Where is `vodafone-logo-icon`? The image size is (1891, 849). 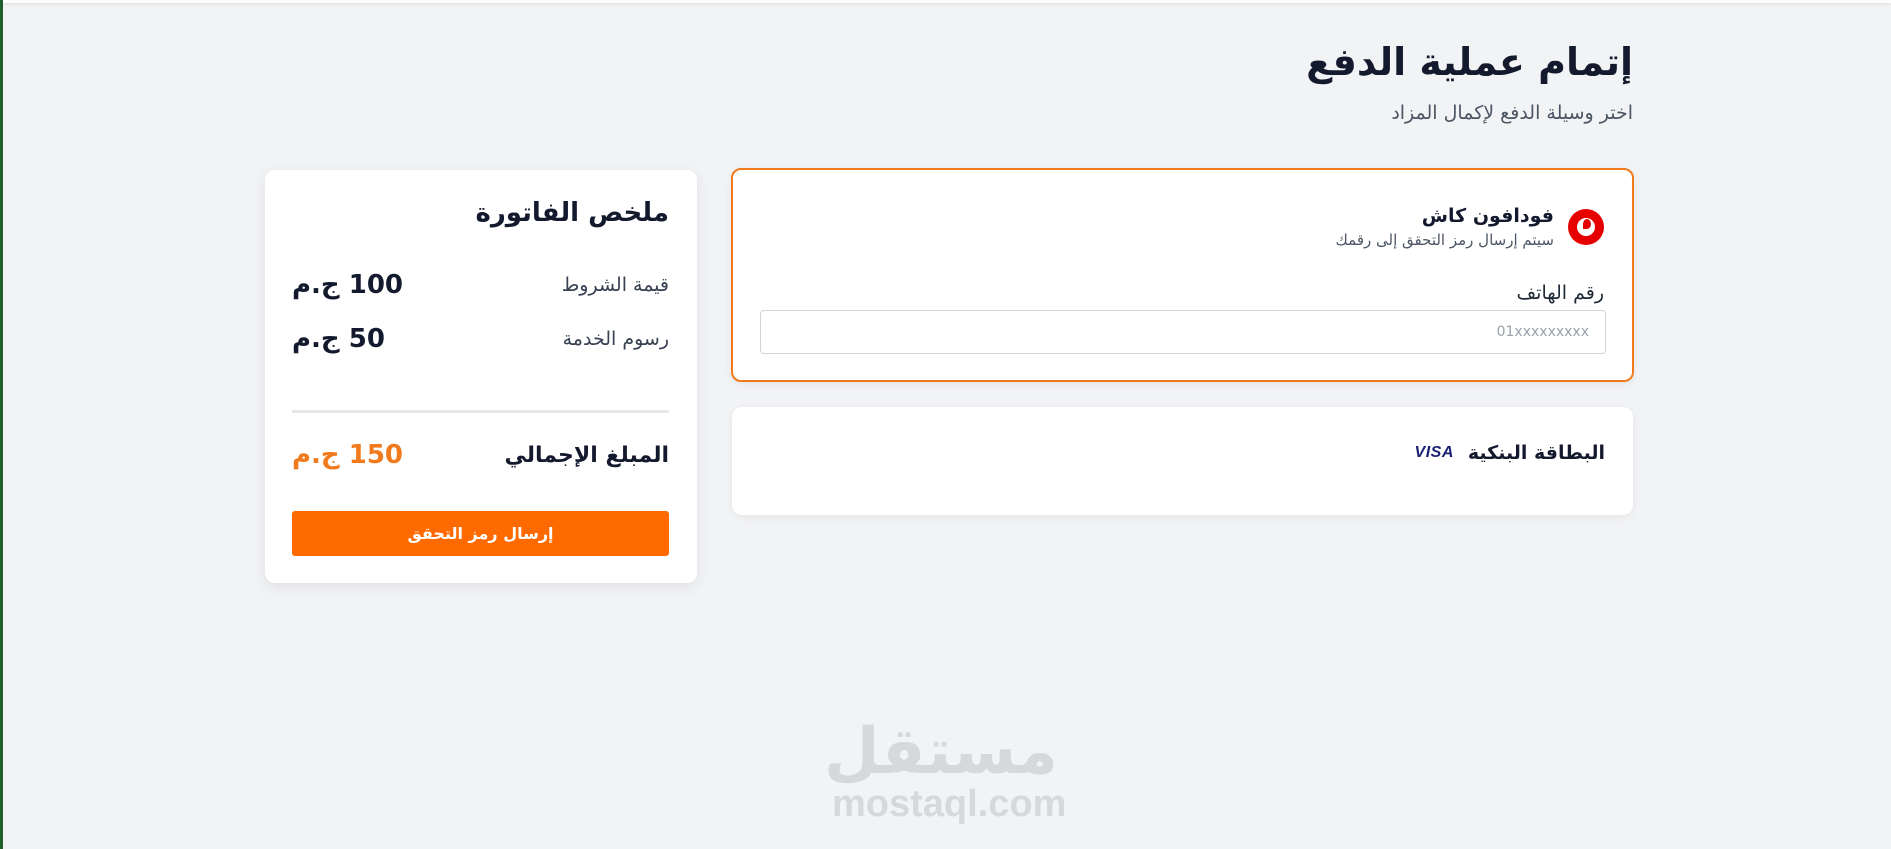
vodafone-logo-icon is located at coordinates (1586, 227).